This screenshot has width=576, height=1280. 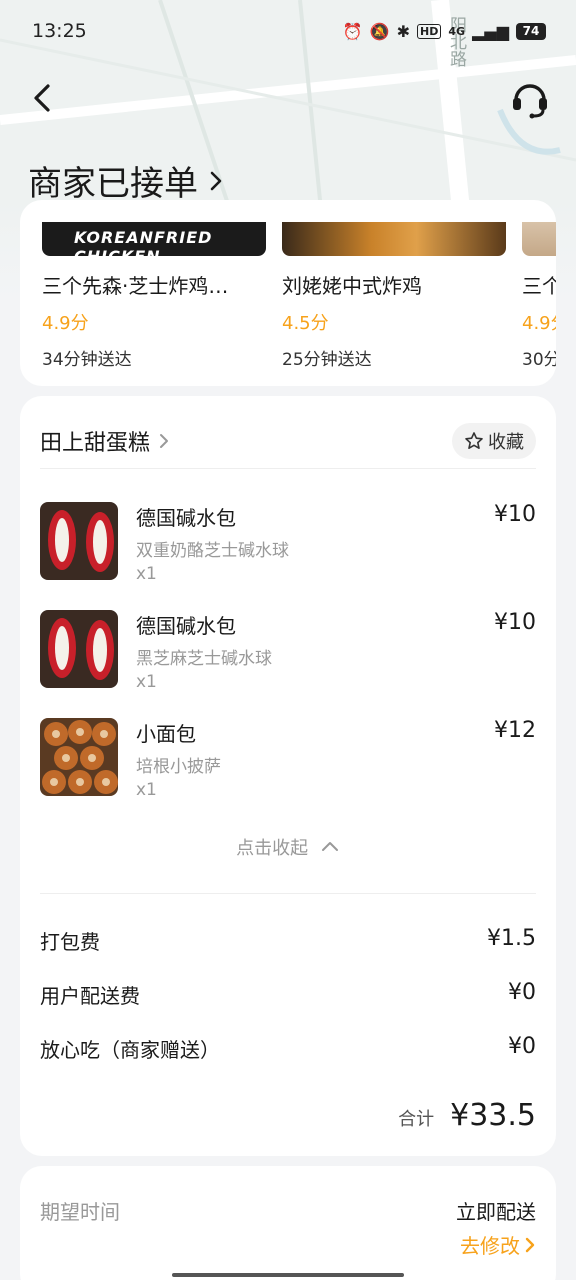 What do you see at coordinates (493, 1115) in the screenshot?
I see `total-value: ¥33.5` at bounding box center [493, 1115].